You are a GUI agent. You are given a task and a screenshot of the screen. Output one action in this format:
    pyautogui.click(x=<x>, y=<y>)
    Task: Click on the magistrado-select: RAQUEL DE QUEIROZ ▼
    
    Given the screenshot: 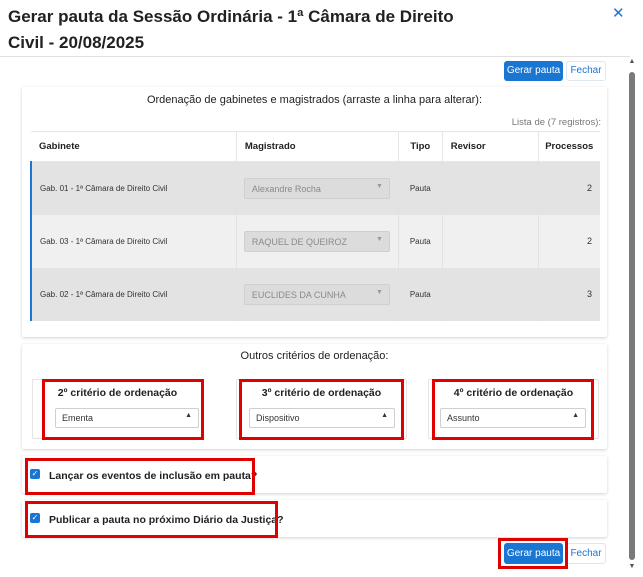 What is the action you would take?
    pyautogui.click(x=316, y=241)
    